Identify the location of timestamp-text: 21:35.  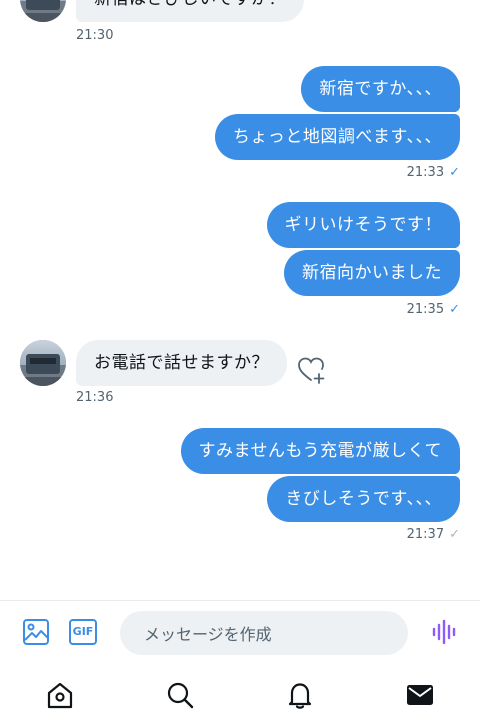
(425, 309).